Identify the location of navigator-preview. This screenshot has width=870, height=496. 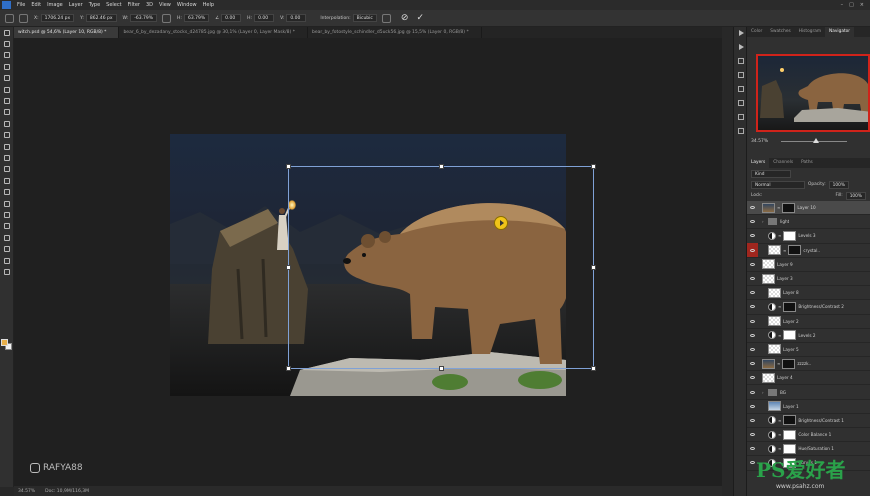
(813, 93).